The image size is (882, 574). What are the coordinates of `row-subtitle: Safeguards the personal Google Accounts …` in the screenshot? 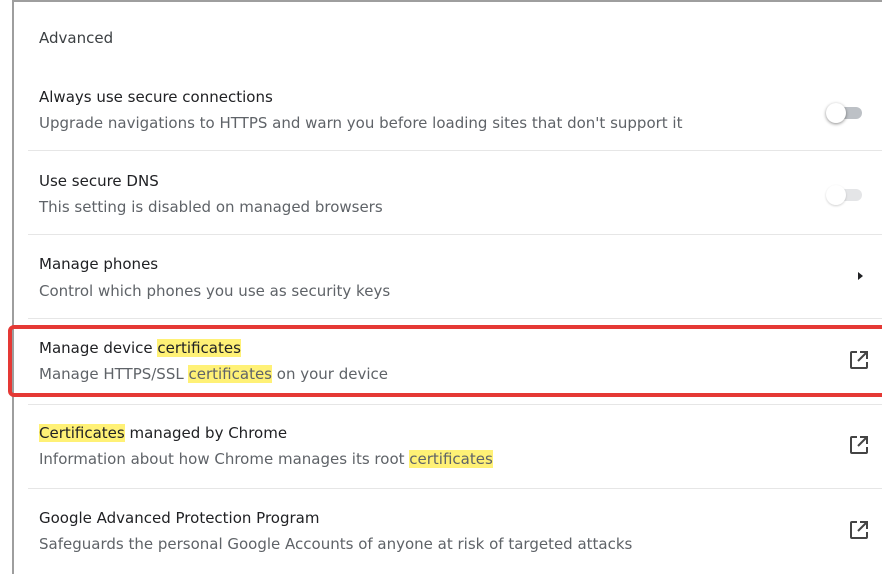 It's located at (336, 544).